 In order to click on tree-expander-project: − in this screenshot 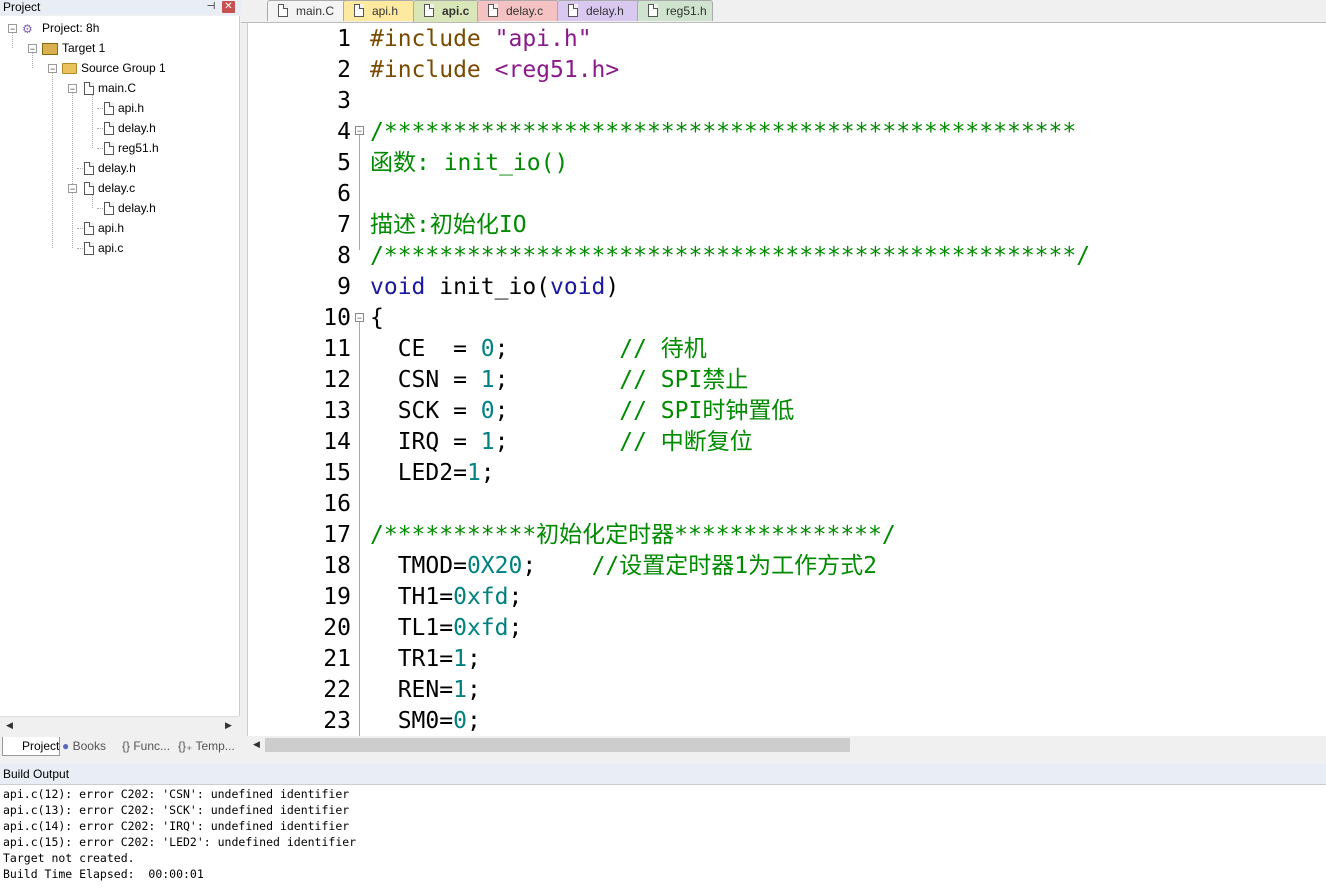, I will do `click(12, 29)`.